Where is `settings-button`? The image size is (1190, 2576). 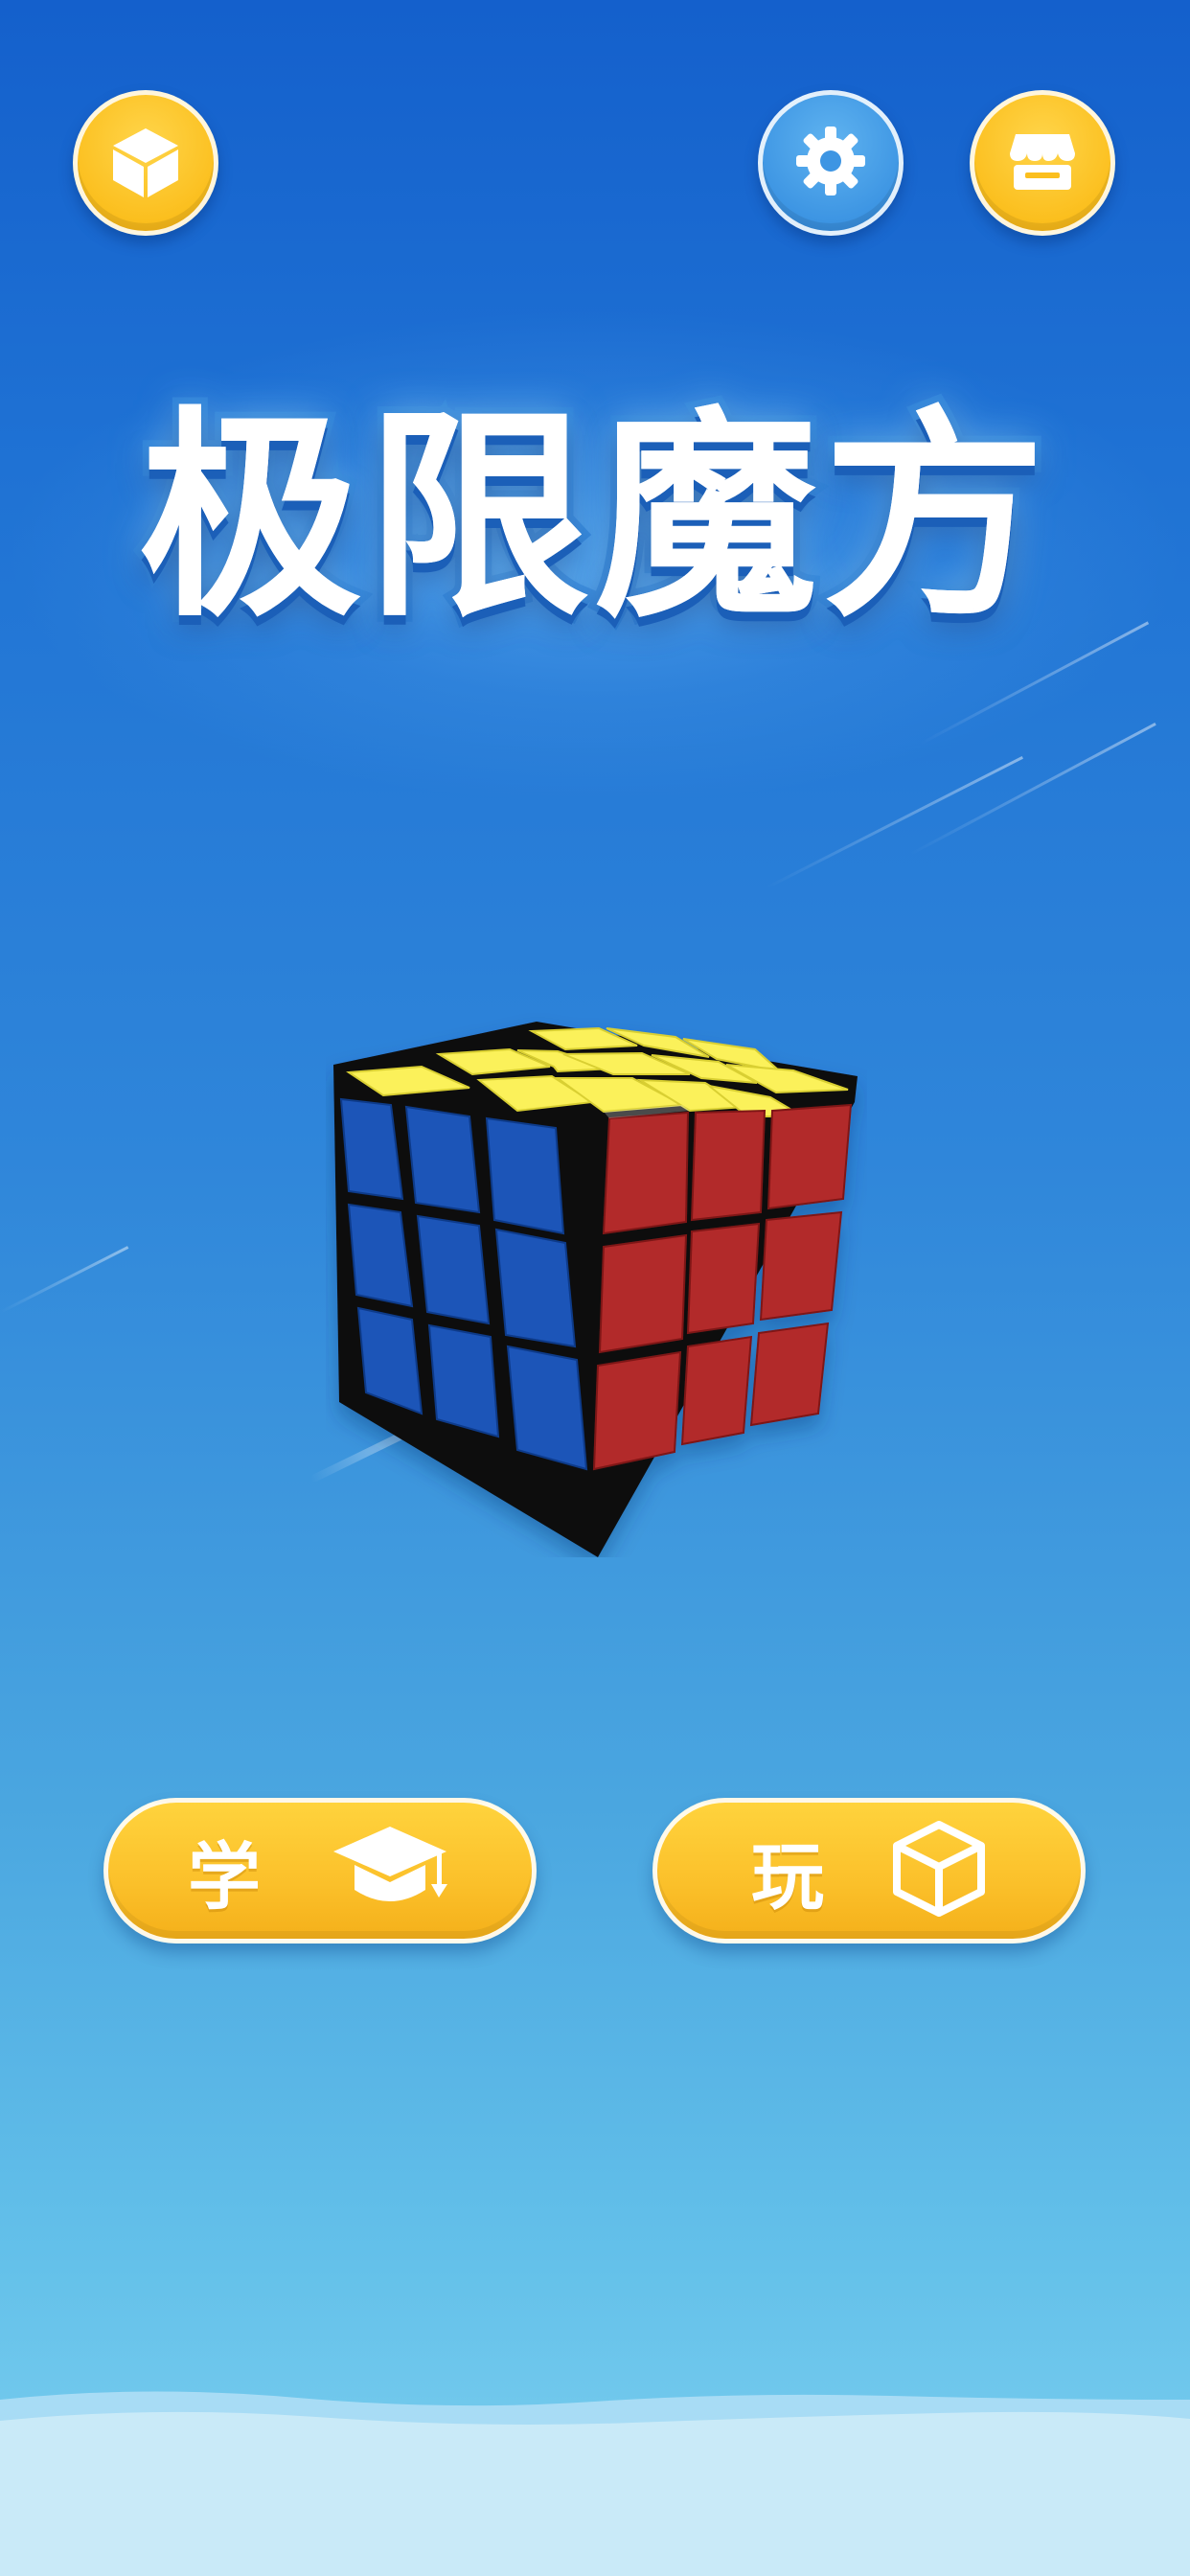 settings-button is located at coordinates (831, 163).